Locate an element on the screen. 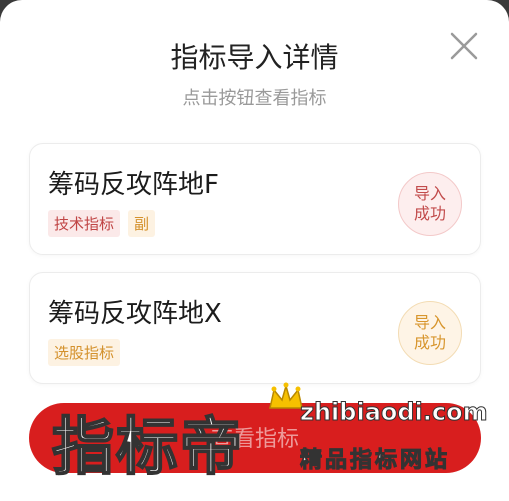 The height and width of the screenshot is (501, 509). indicator-name: 筹码反攻阵地F is located at coordinates (133, 185).